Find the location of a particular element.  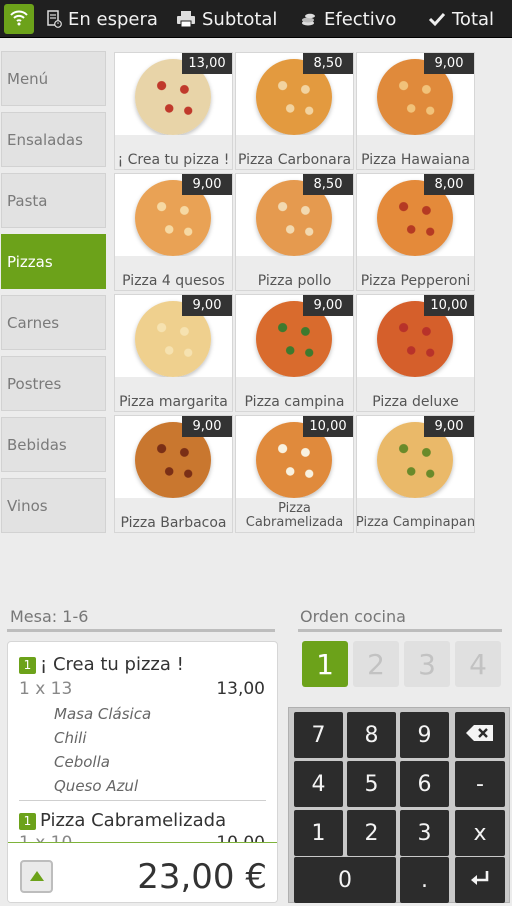

product-name: Pizza deluxe is located at coordinates (415, 394).